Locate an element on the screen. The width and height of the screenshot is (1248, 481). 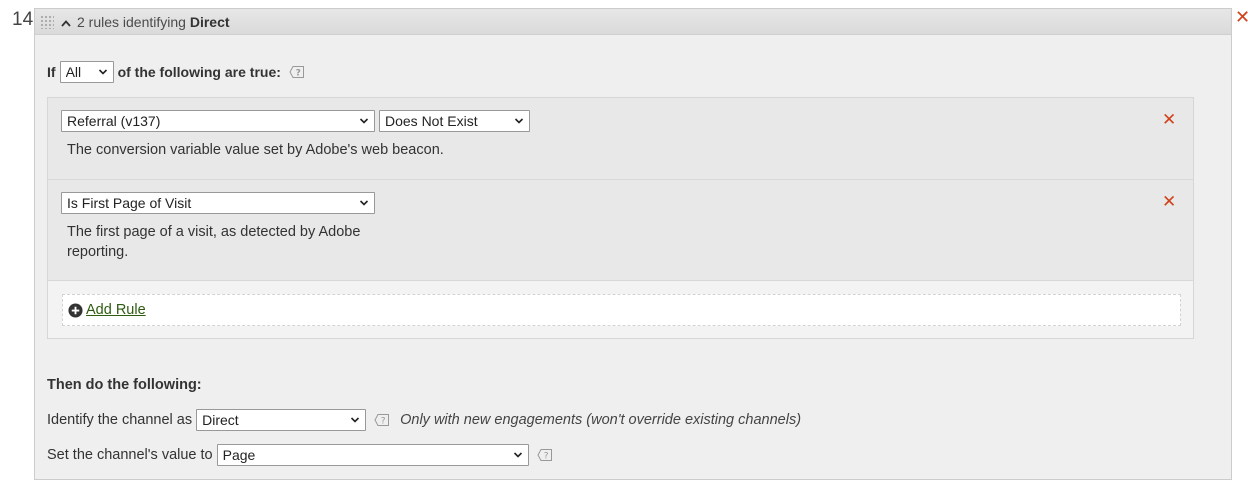
rule-set-channel-name: Direct is located at coordinates (209, 21).